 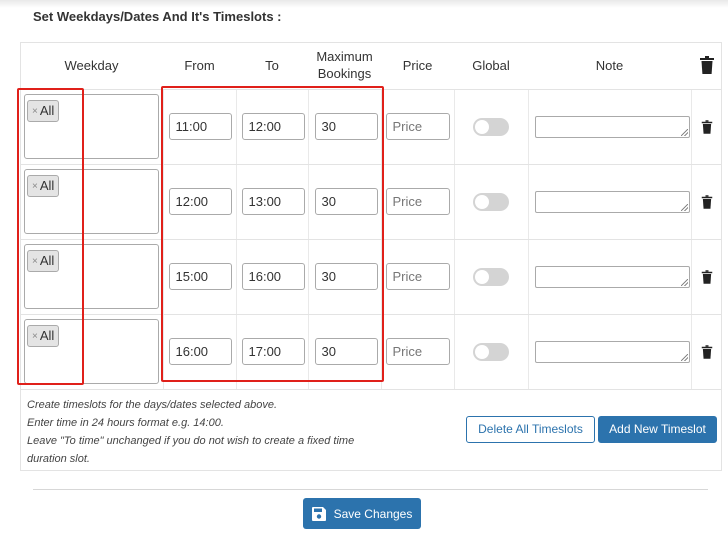 What do you see at coordinates (318, 513) in the screenshot?
I see `floppy-disk-icon` at bounding box center [318, 513].